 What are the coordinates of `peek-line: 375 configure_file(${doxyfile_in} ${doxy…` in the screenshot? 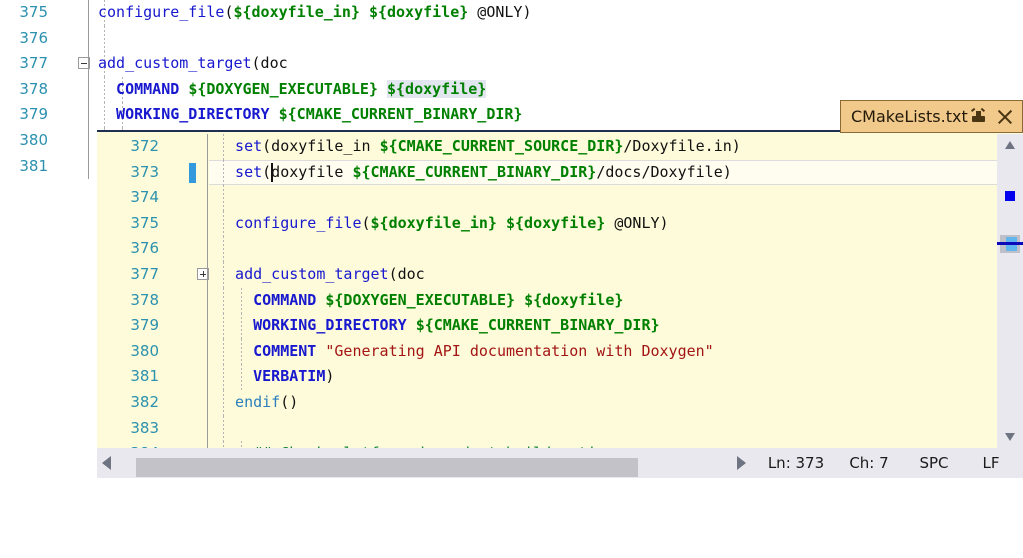 It's located at (547, 223).